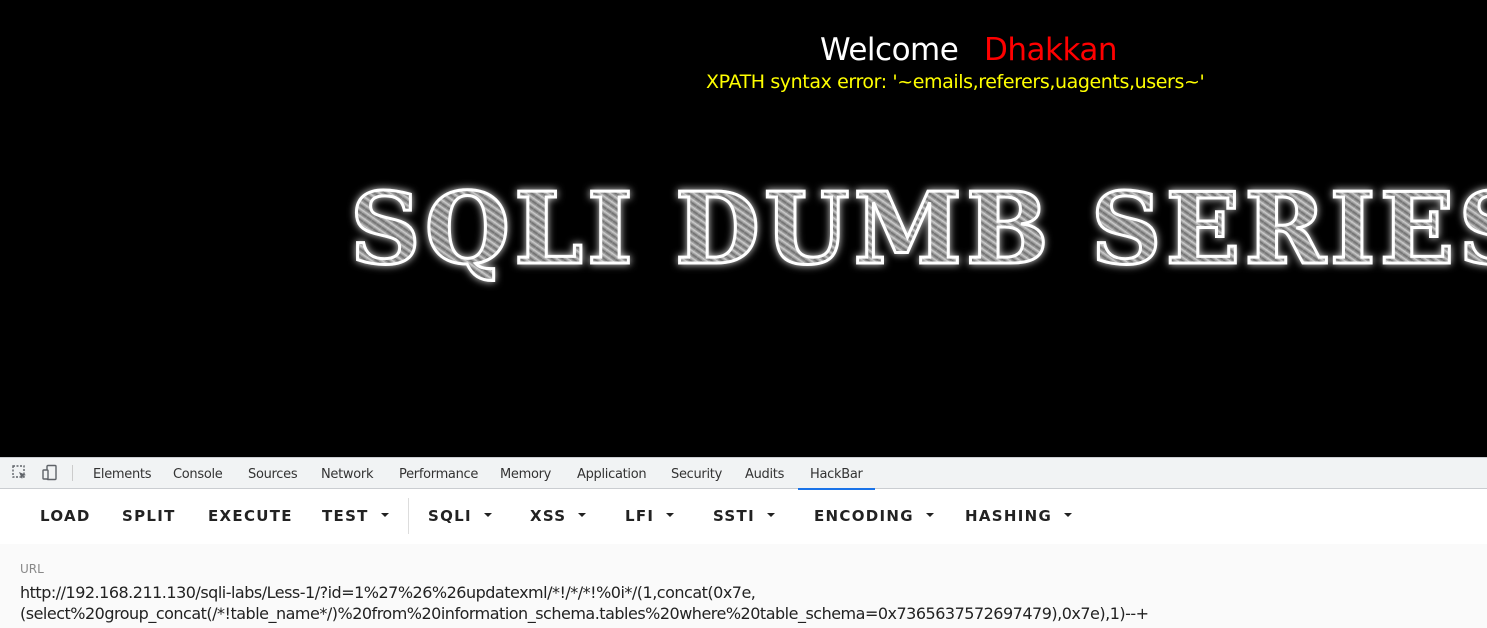 The width and height of the screenshot is (1487, 628). I want to click on tab-elements: Elements, so click(122, 473).